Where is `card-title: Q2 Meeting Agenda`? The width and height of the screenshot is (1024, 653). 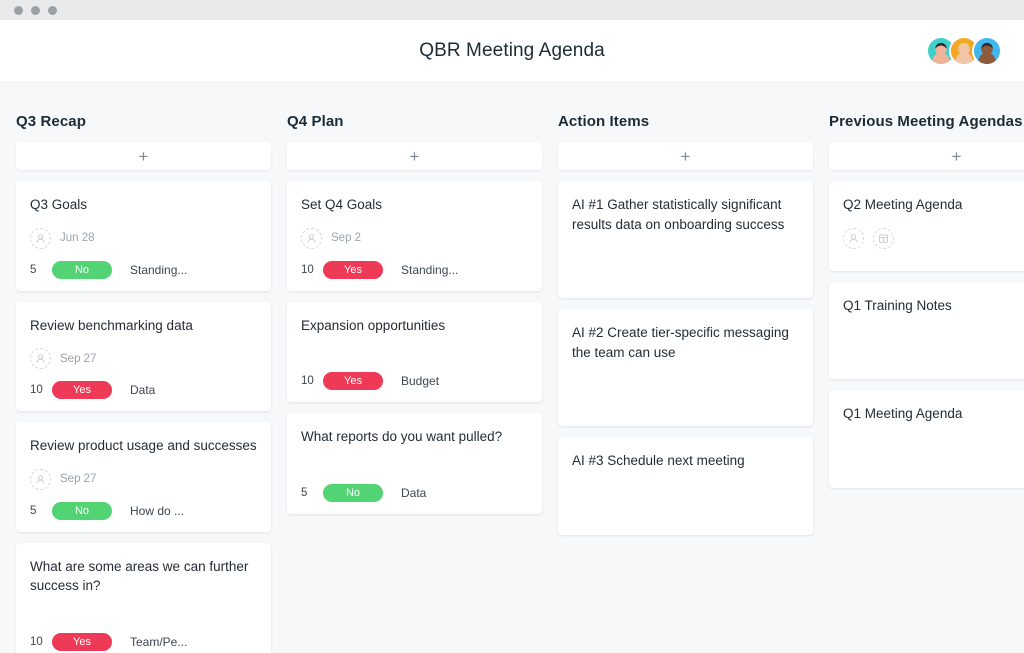
card-title: Q2 Meeting Agenda is located at coordinates (903, 204).